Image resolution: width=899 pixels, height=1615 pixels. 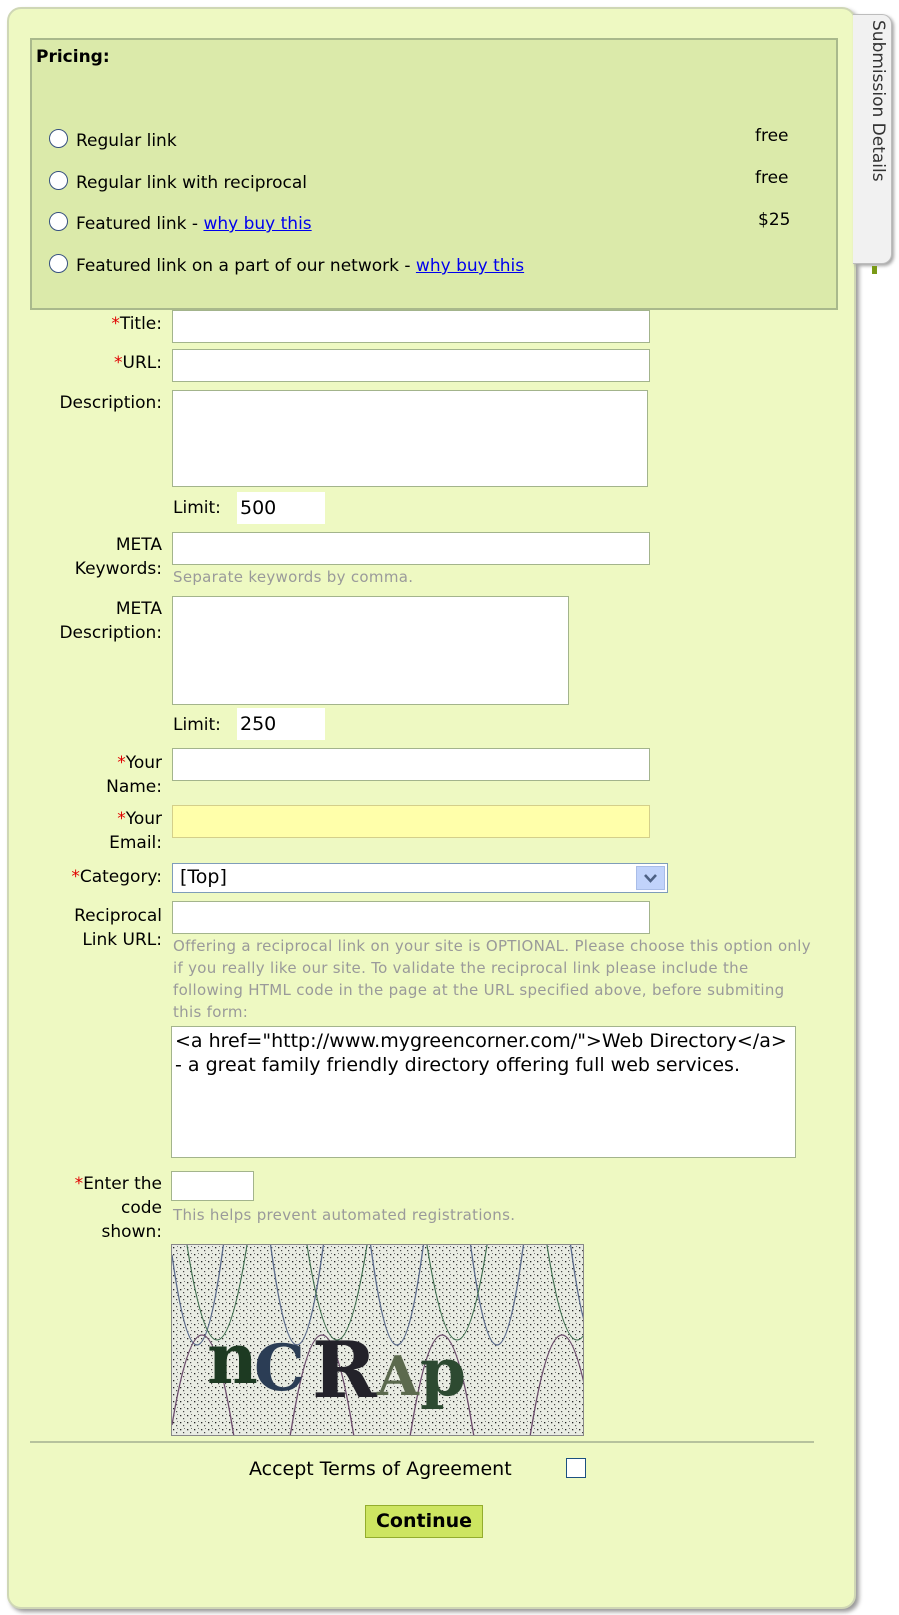 I want to click on description-limit-label: Limit:, so click(x=197, y=508).